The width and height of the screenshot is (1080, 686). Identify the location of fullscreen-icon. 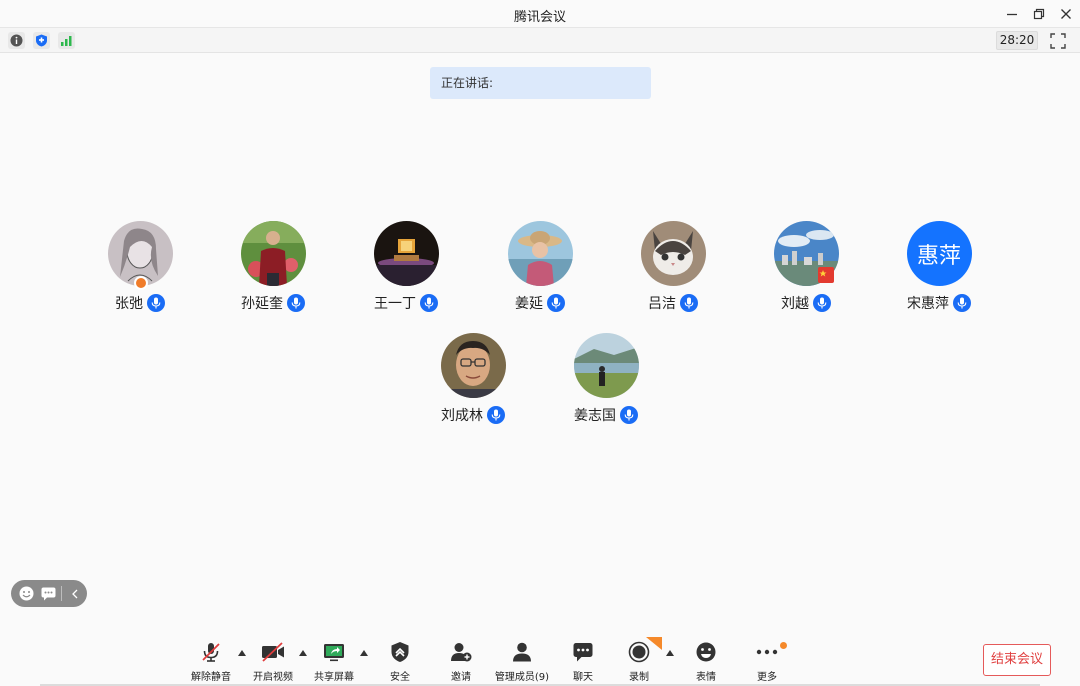
(1058, 41).